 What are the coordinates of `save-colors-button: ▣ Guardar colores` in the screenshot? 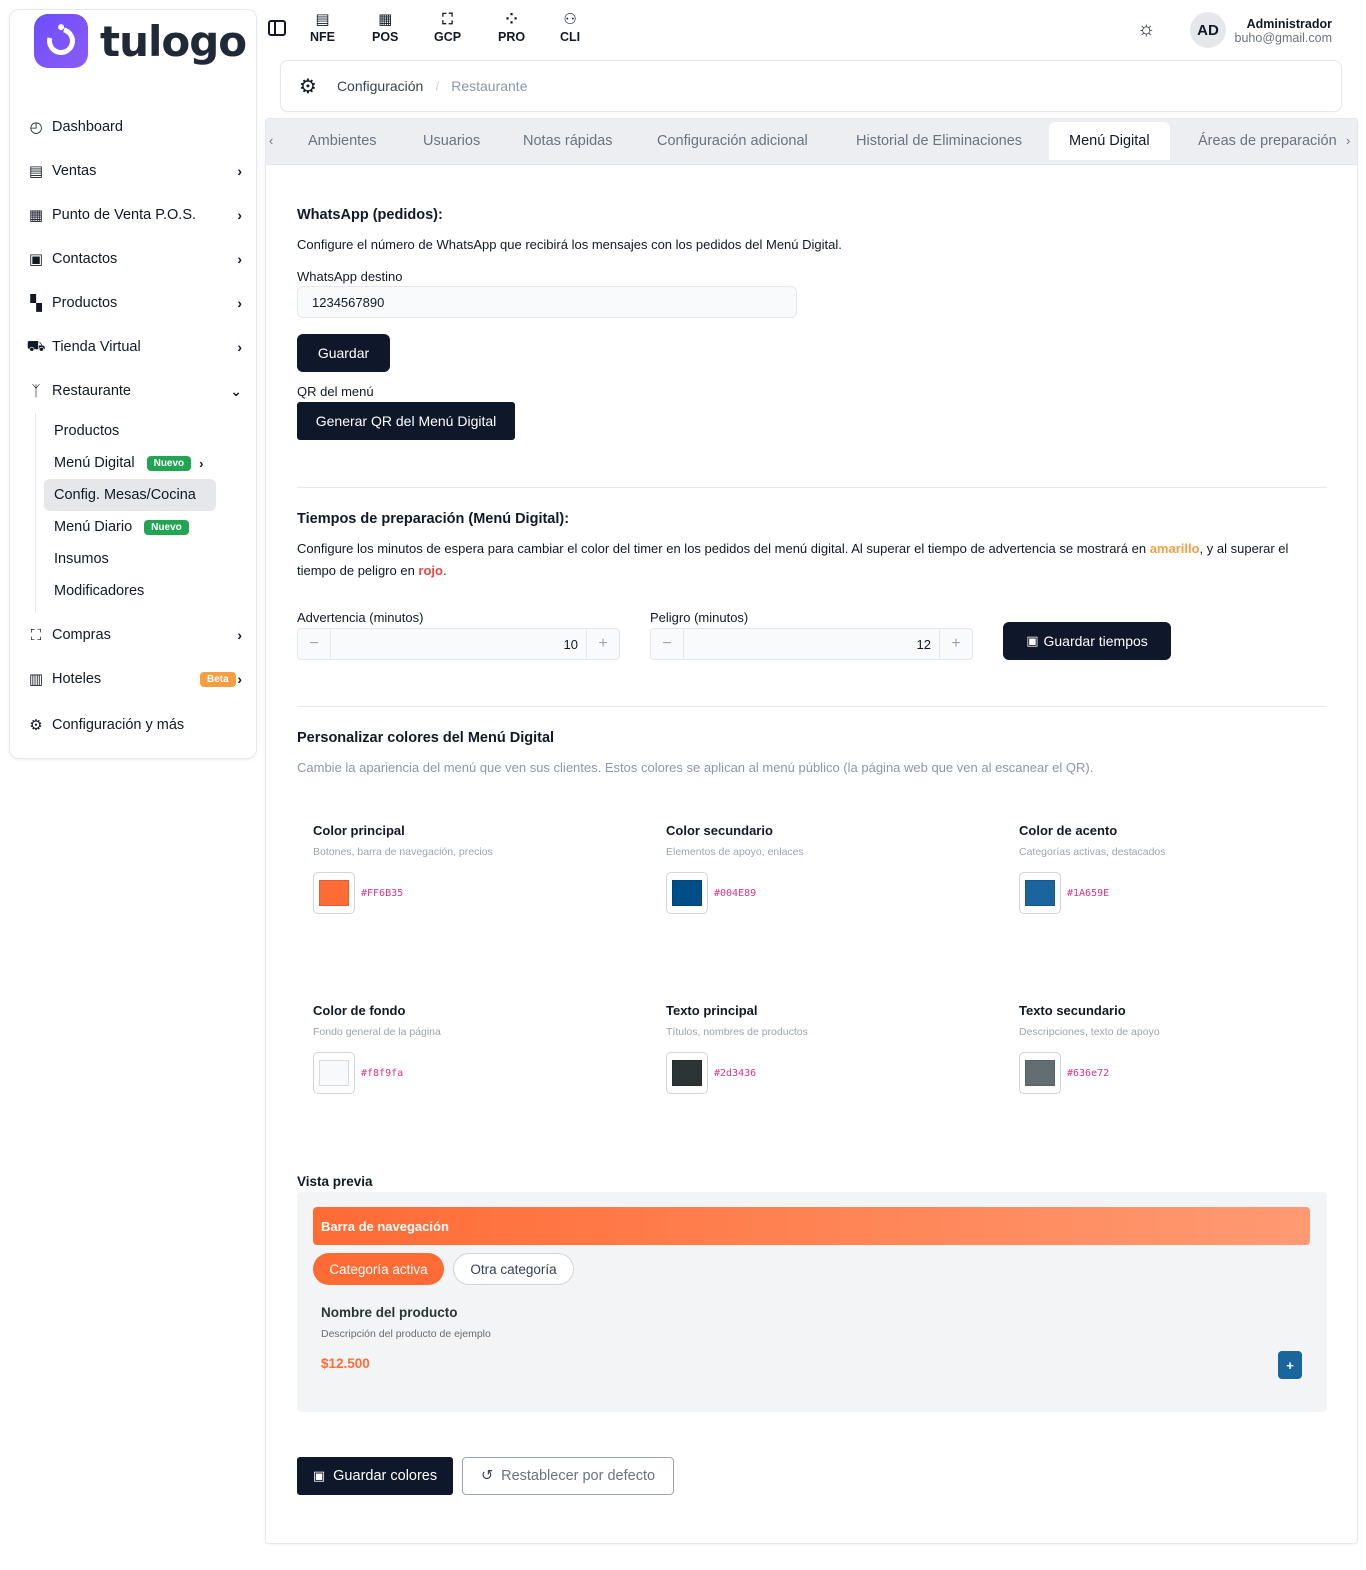 It's located at (375, 1476).